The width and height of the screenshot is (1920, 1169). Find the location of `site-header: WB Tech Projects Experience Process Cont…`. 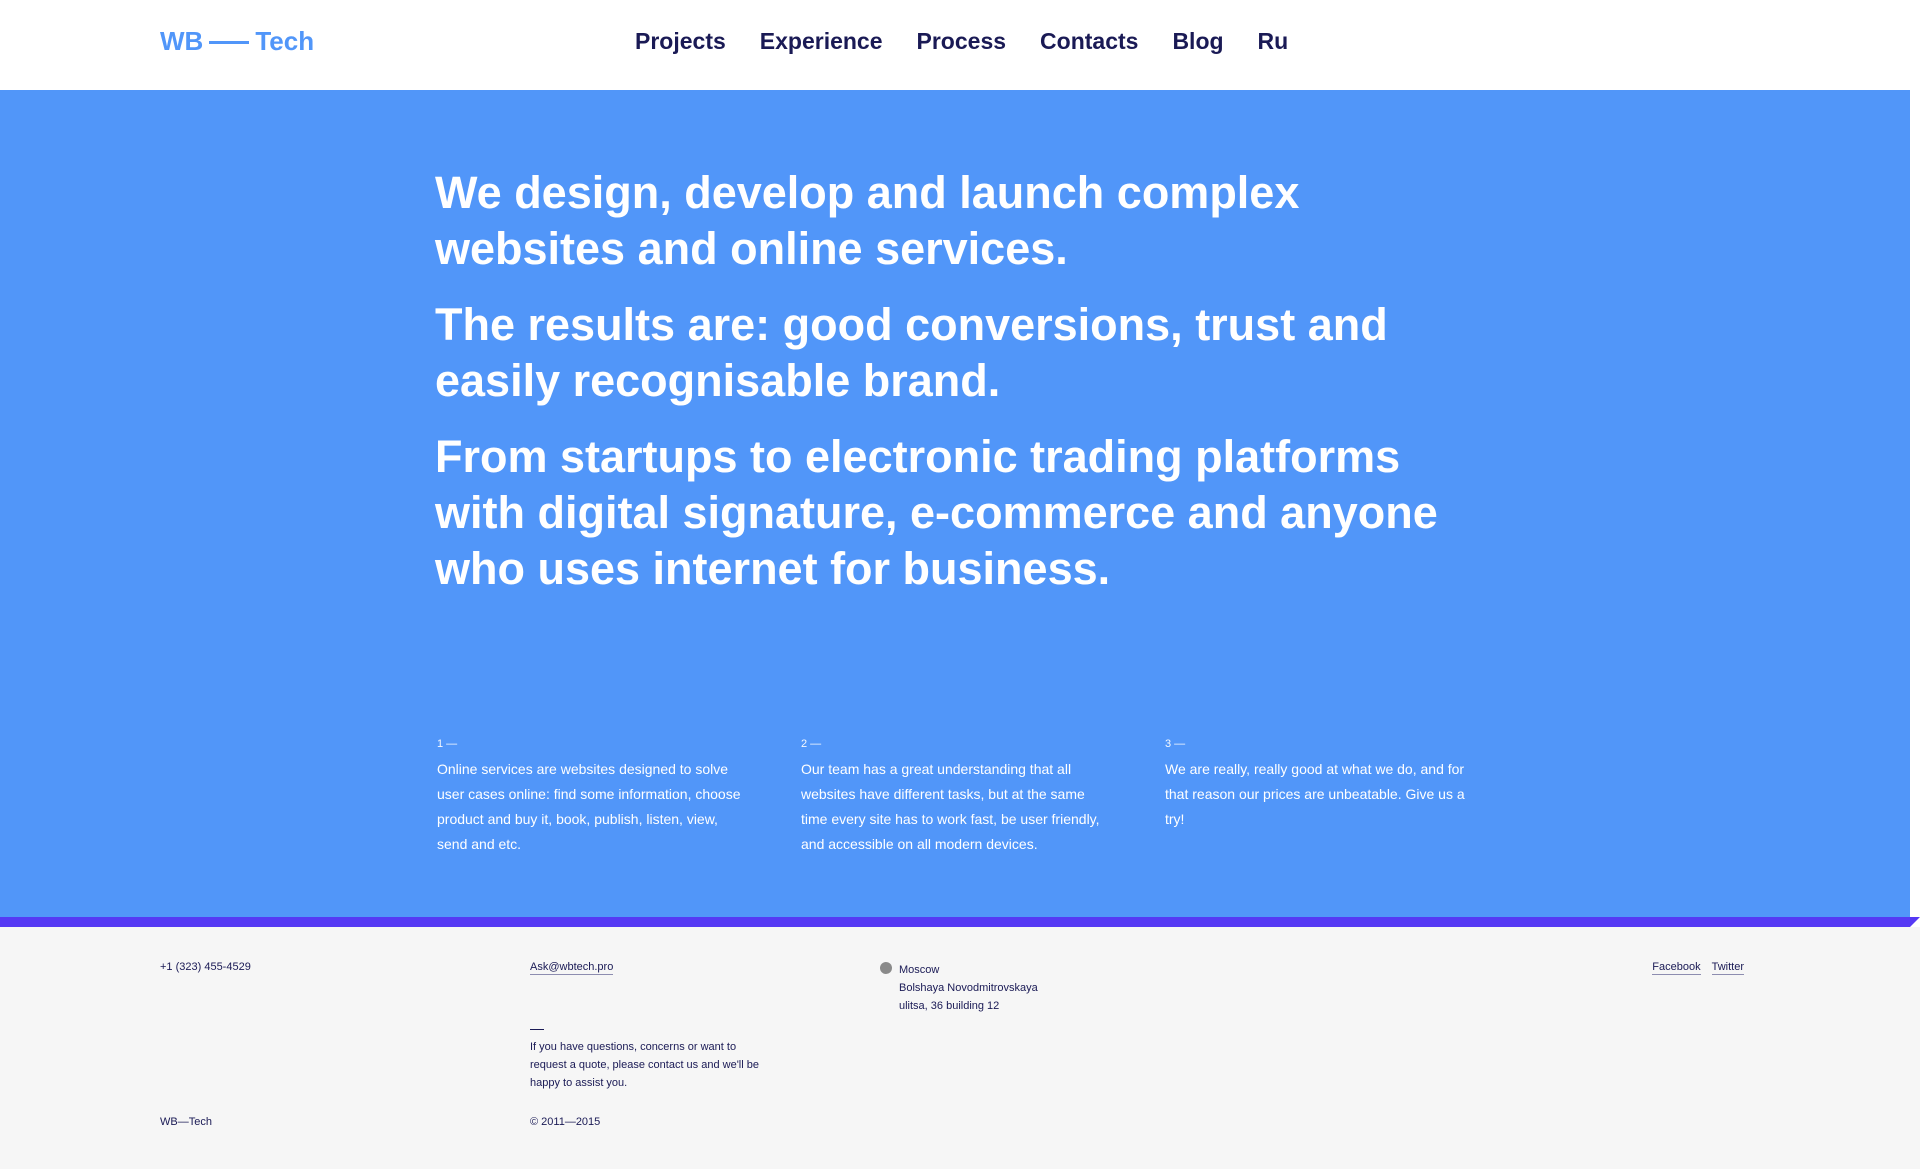

site-header: WB Tech Projects Experience Process Cont… is located at coordinates (960, 45).